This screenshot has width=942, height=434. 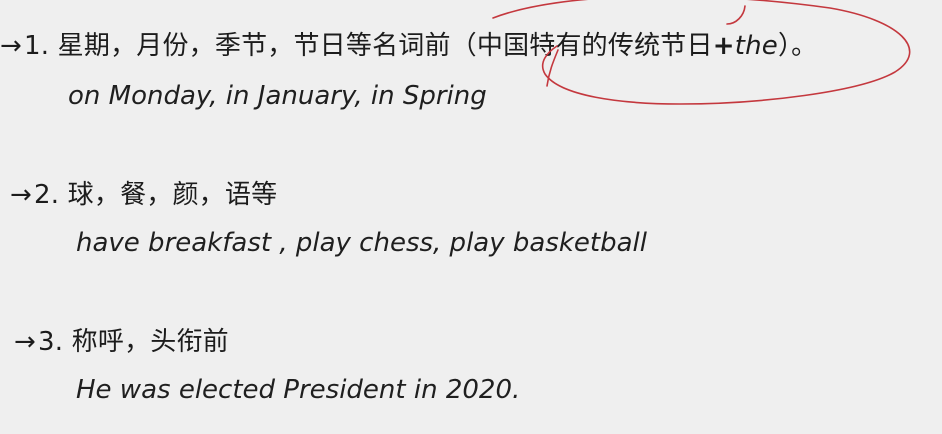 I want to click on rule-1-end: ）。, so click(x=797, y=46).